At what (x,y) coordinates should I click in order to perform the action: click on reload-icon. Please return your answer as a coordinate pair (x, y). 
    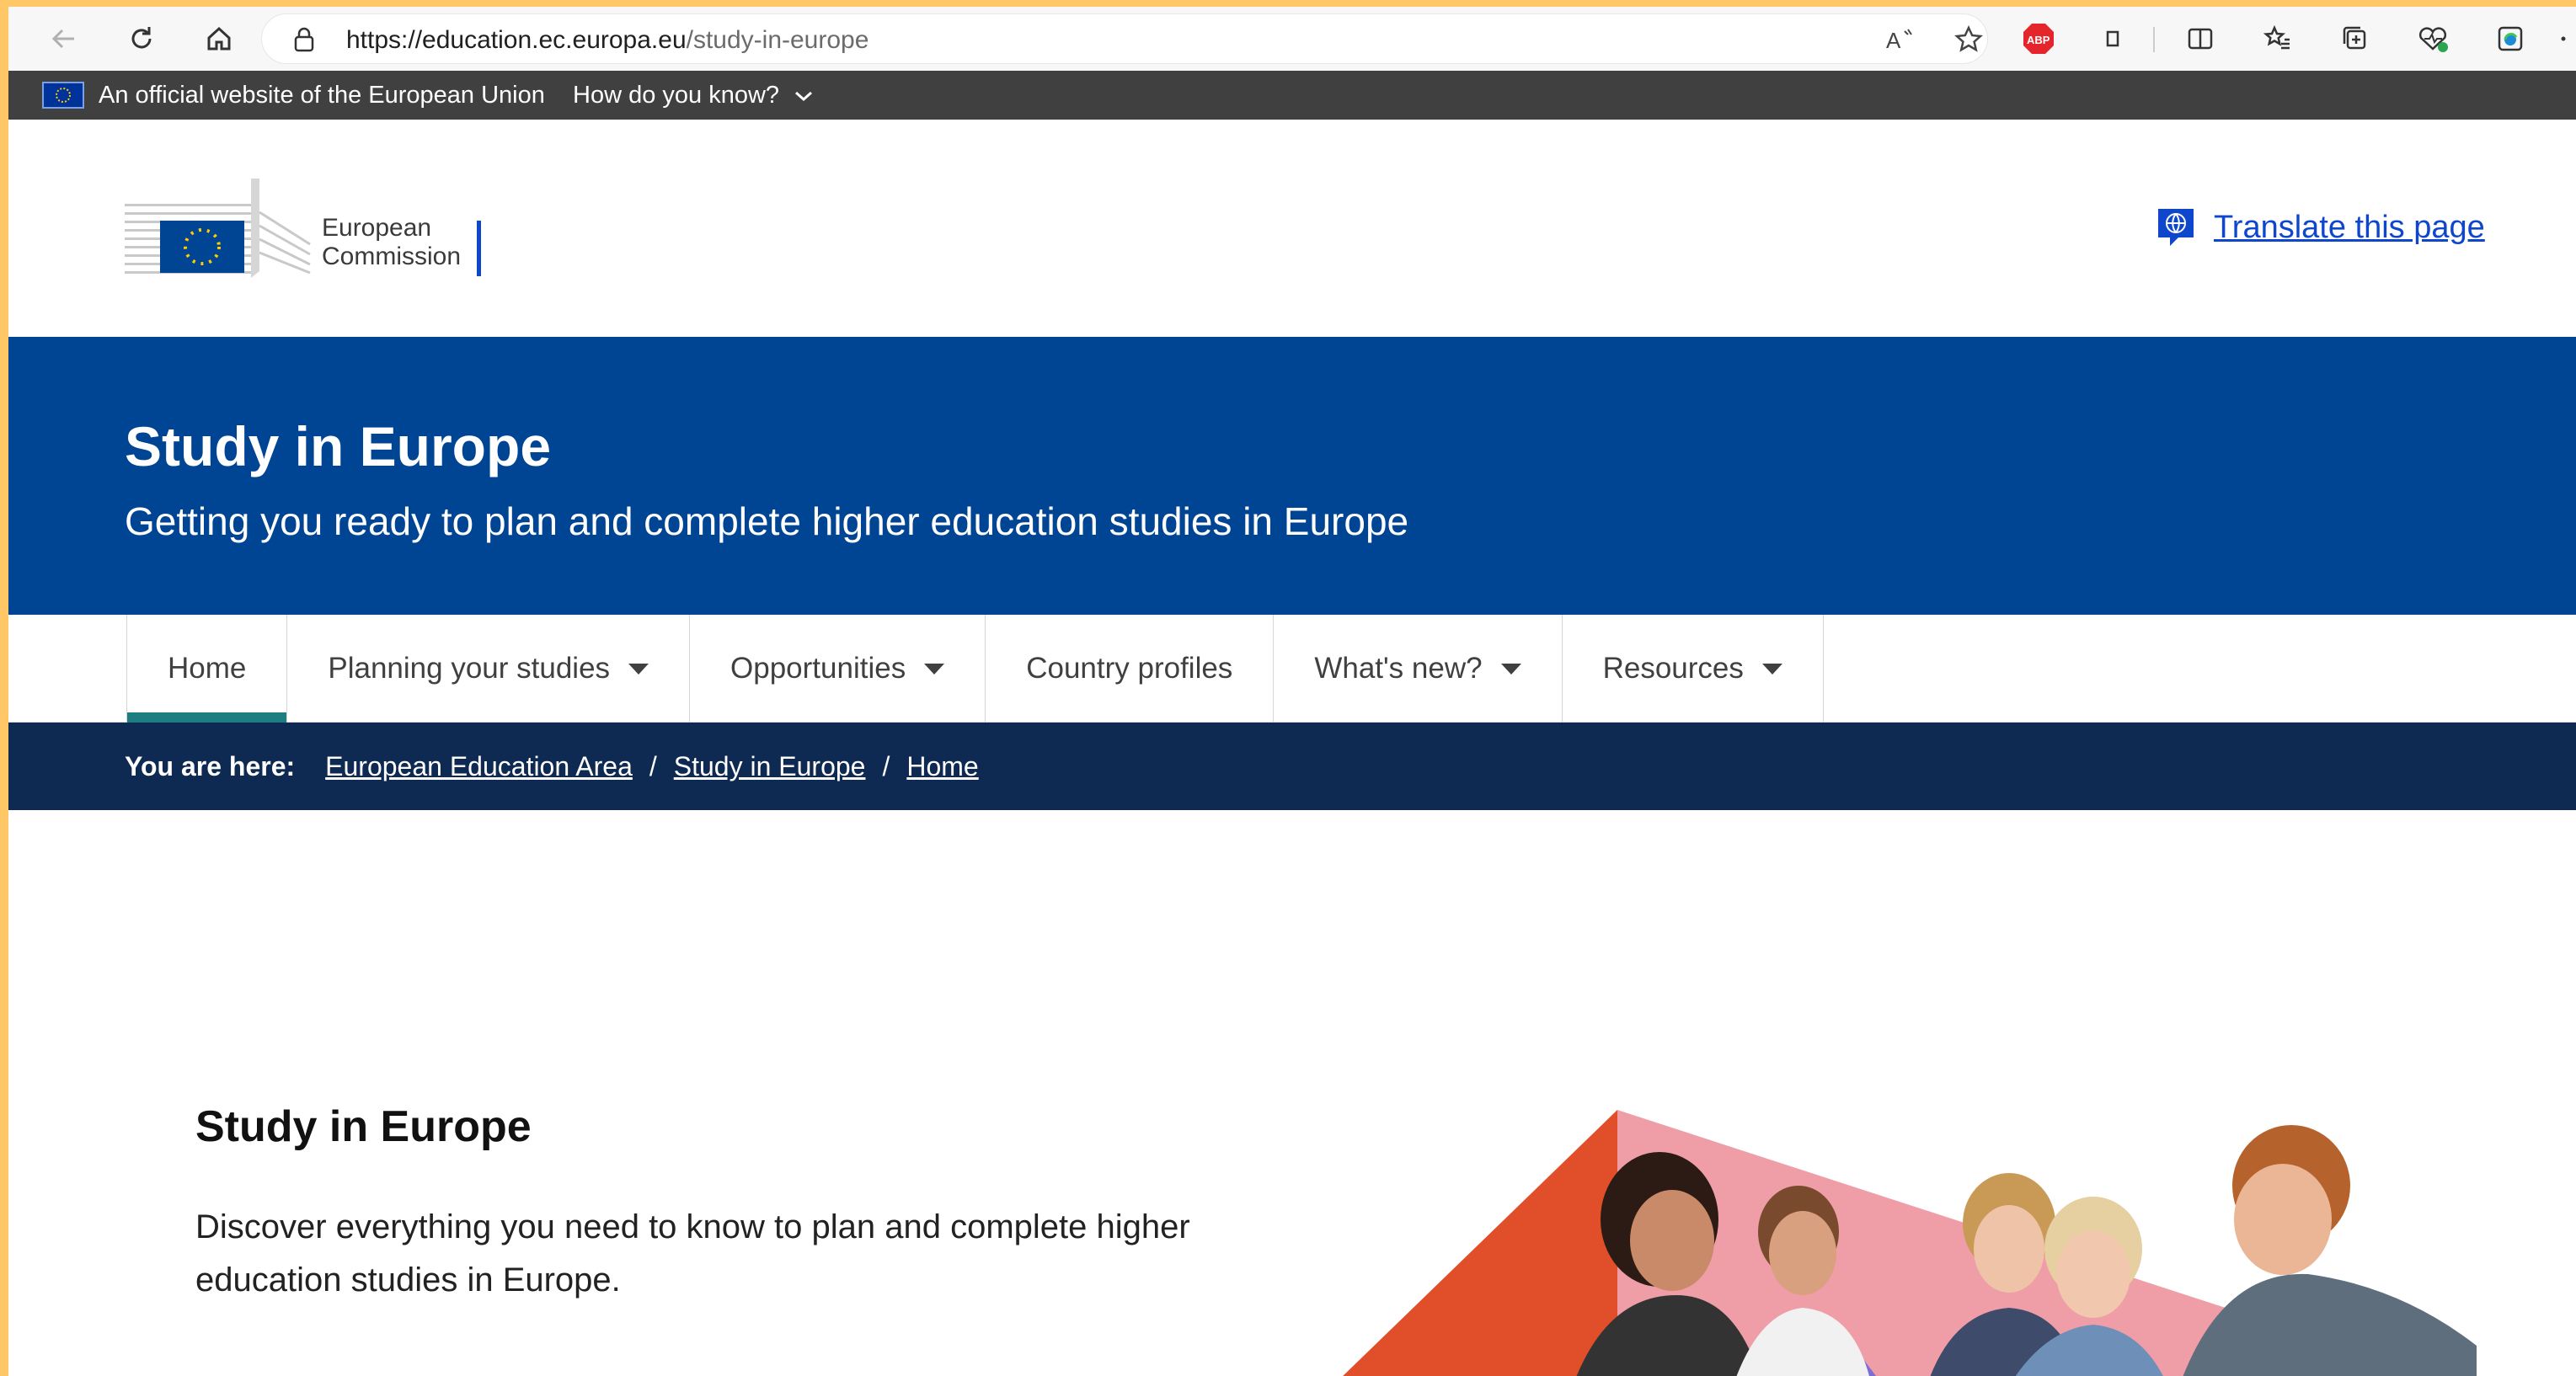
    Looking at the image, I should click on (141, 39).